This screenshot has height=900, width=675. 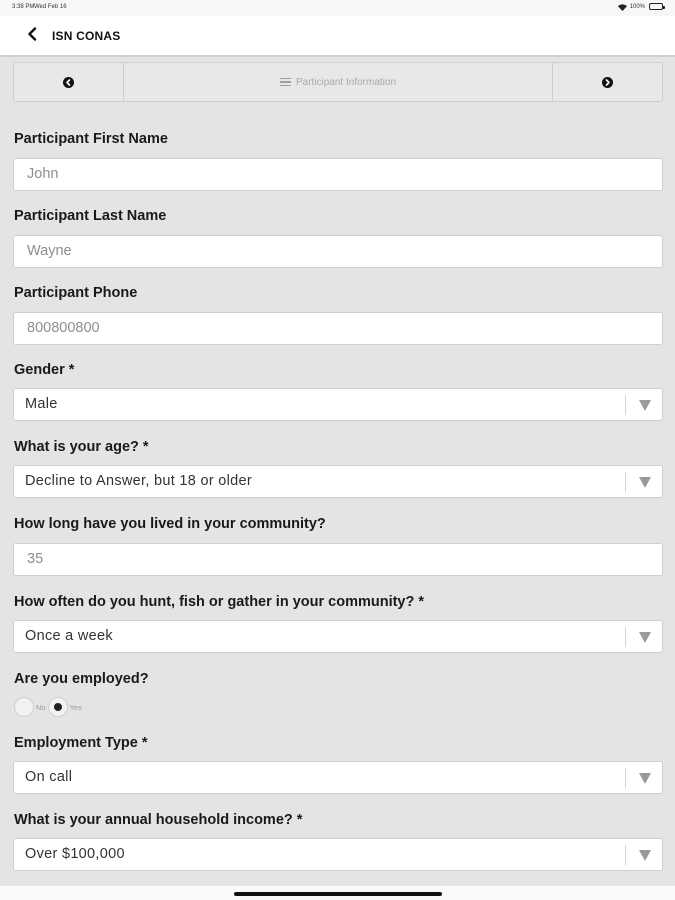 What do you see at coordinates (41, 707) in the screenshot?
I see `employed-no-label: No` at bounding box center [41, 707].